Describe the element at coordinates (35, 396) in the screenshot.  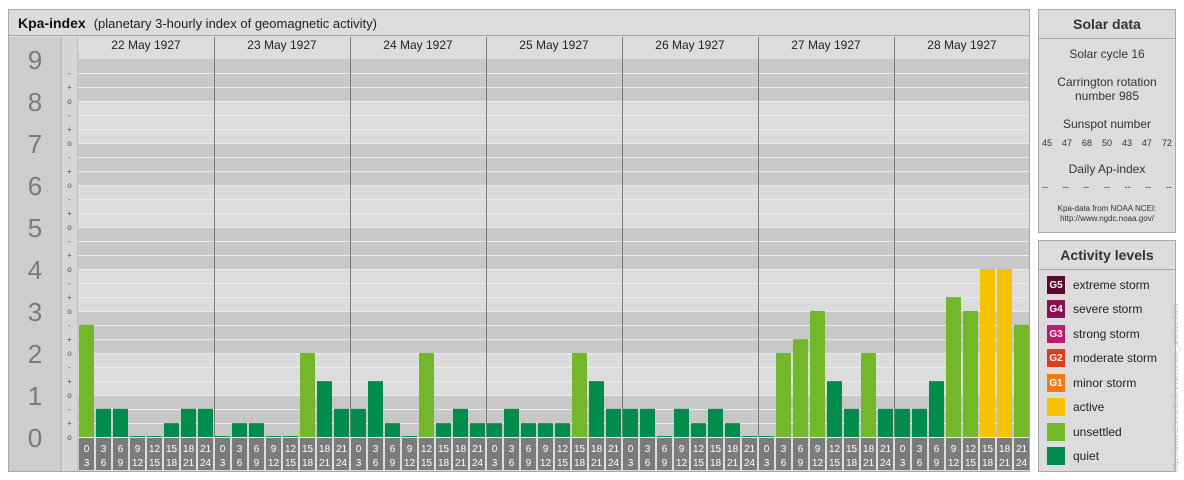
I see `y-tick-label: 1` at that location.